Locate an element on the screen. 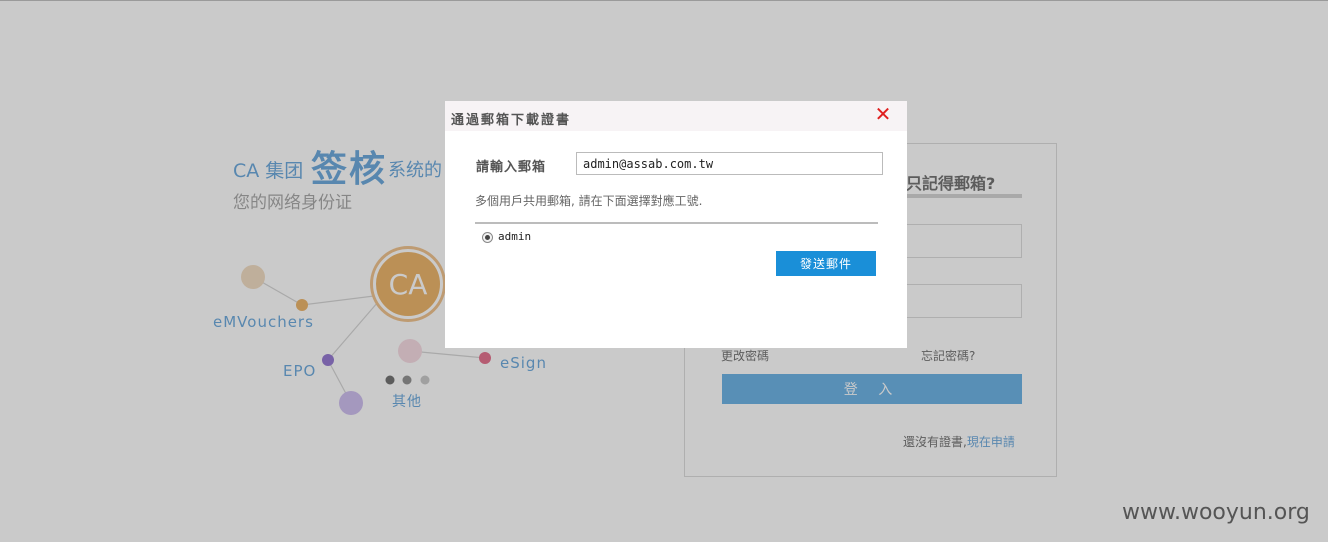  shared-email-note: 多個用戶共用郵箱, 請在下面選擇對應工號. is located at coordinates (589, 201).